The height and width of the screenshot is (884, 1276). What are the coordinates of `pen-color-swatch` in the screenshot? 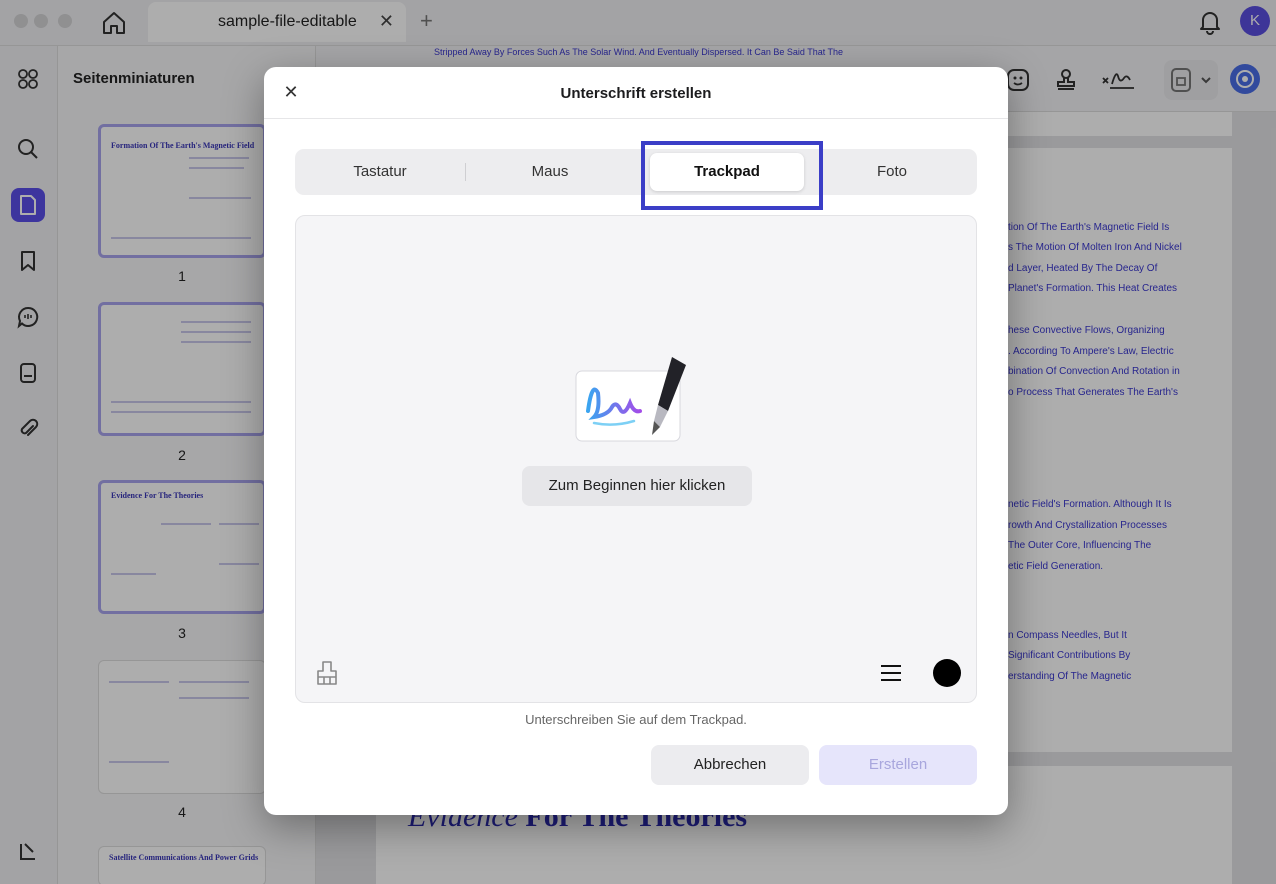 It's located at (947, 673).